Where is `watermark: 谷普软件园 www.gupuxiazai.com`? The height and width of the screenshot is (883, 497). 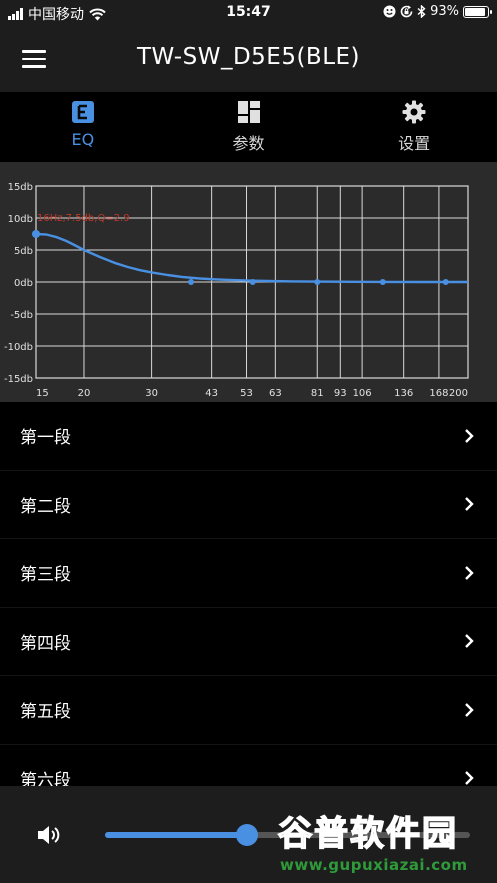 watermark: 谷普软件园 www.gupuxiazai.com is located at coordinates (383, 843).